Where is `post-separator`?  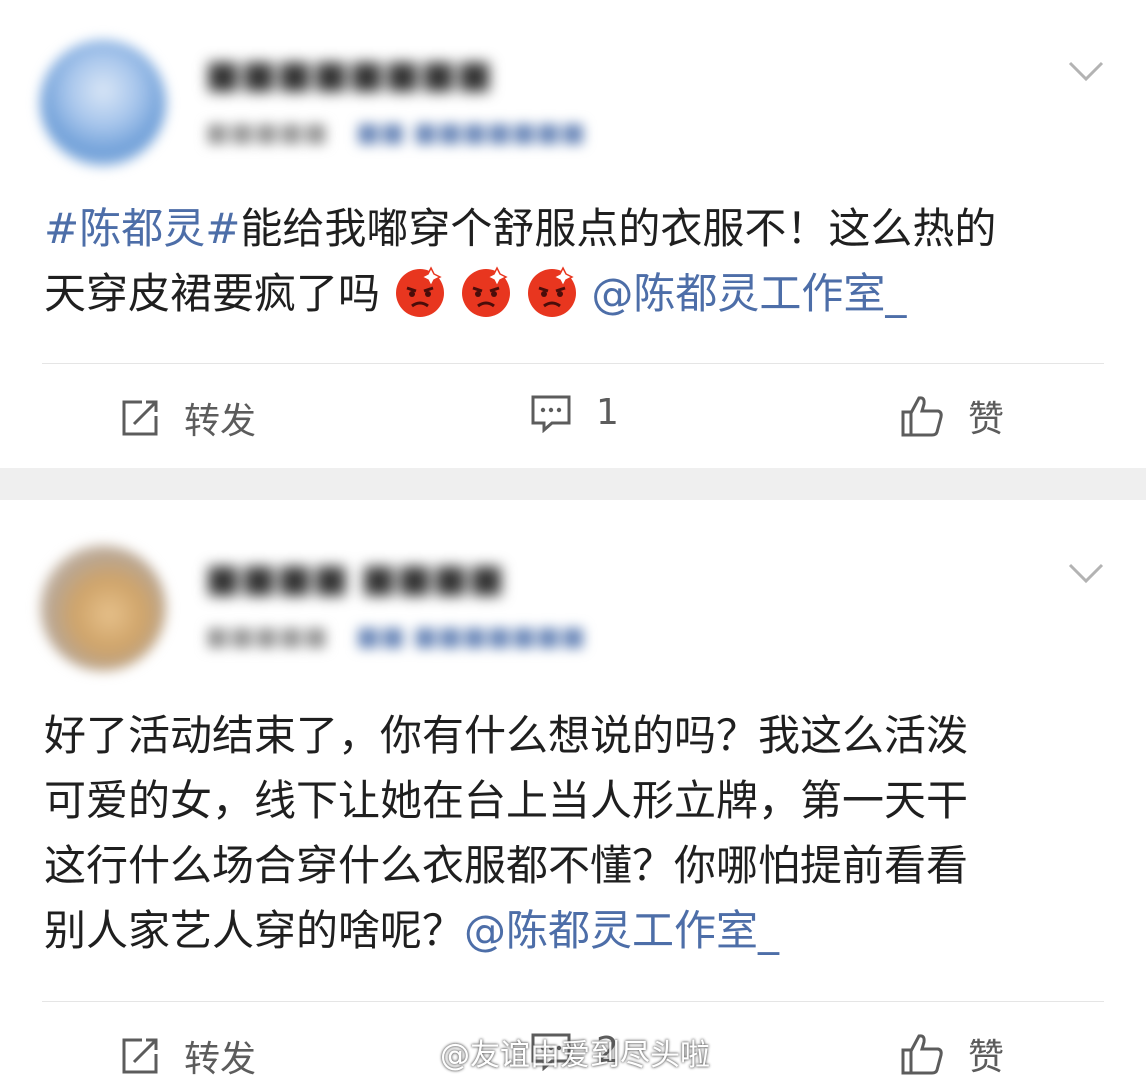
post-separator is located at coordinates (573, 484).